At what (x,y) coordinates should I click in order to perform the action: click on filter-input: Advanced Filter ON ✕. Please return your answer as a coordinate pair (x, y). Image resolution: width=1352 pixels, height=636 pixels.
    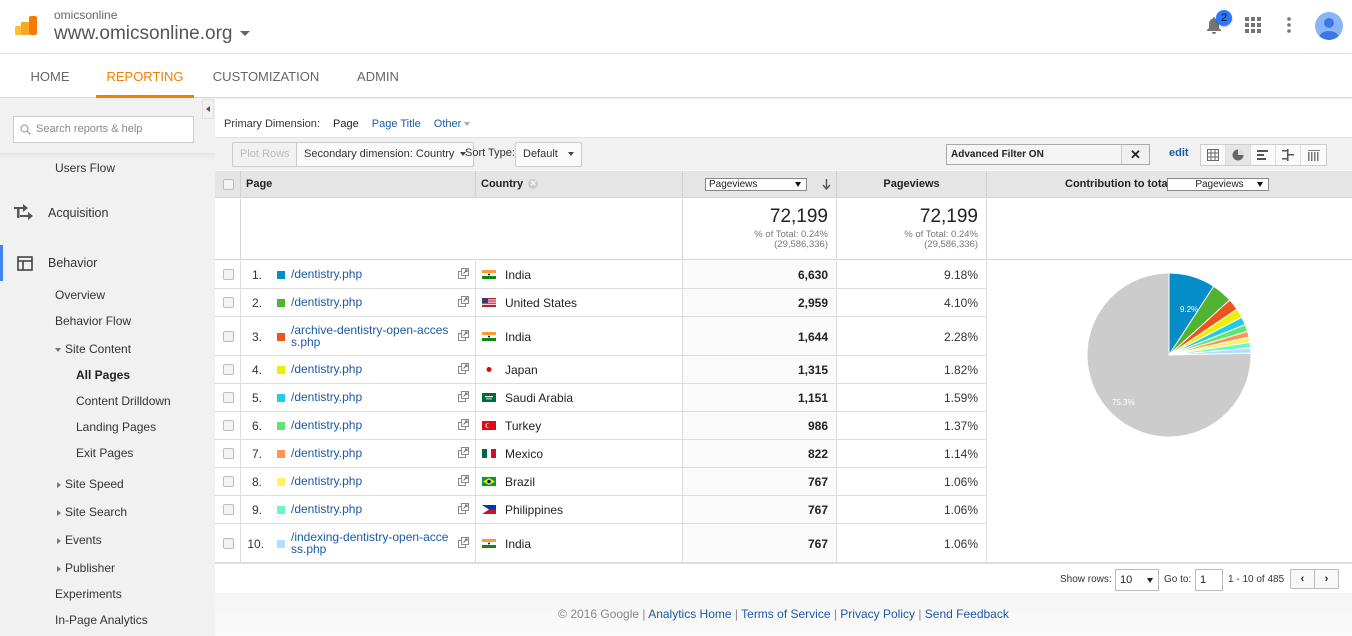
    Looking at the image, I should click on (1048, 154).